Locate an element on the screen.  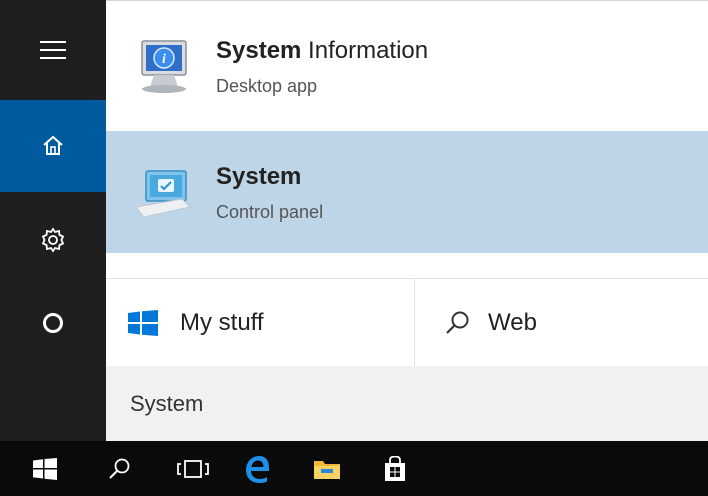
task-view-icon is located at coordinates (193, 468).